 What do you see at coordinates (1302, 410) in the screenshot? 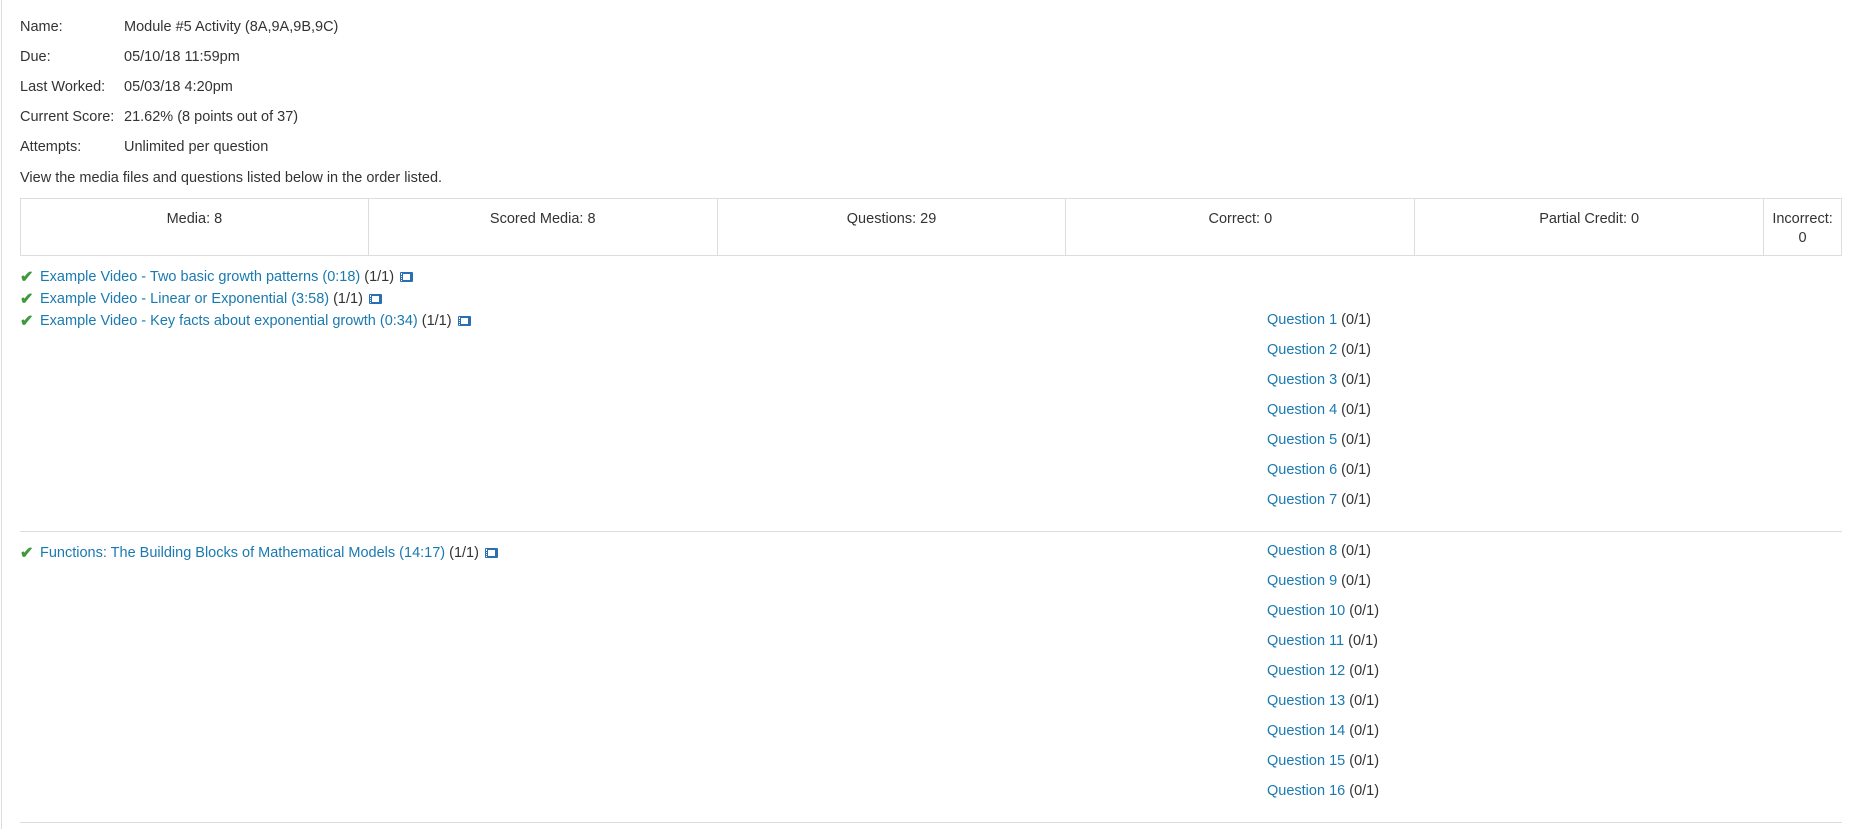
I see `question-link: Question 4` at bounding box center [1302, 410].